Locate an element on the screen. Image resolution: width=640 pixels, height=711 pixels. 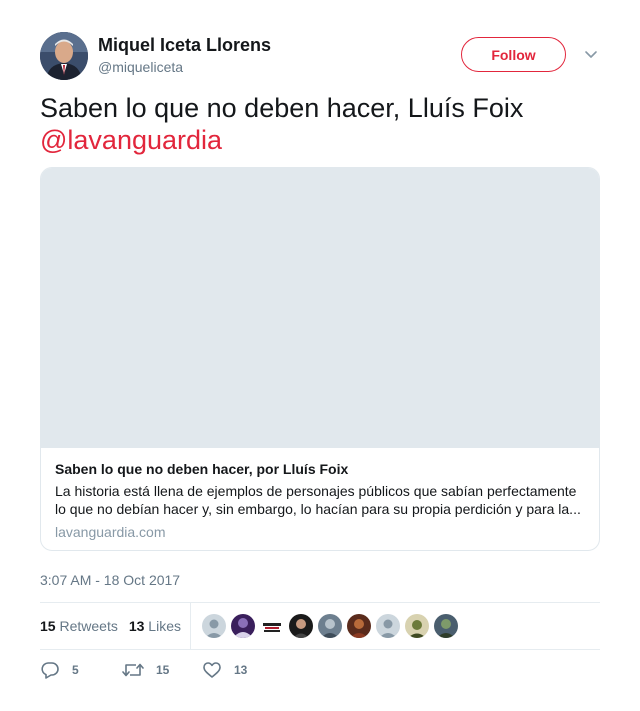
tweet-timestamp: 3:07 AM - 18 Oct 2017 is located at coordinates (110, 580).